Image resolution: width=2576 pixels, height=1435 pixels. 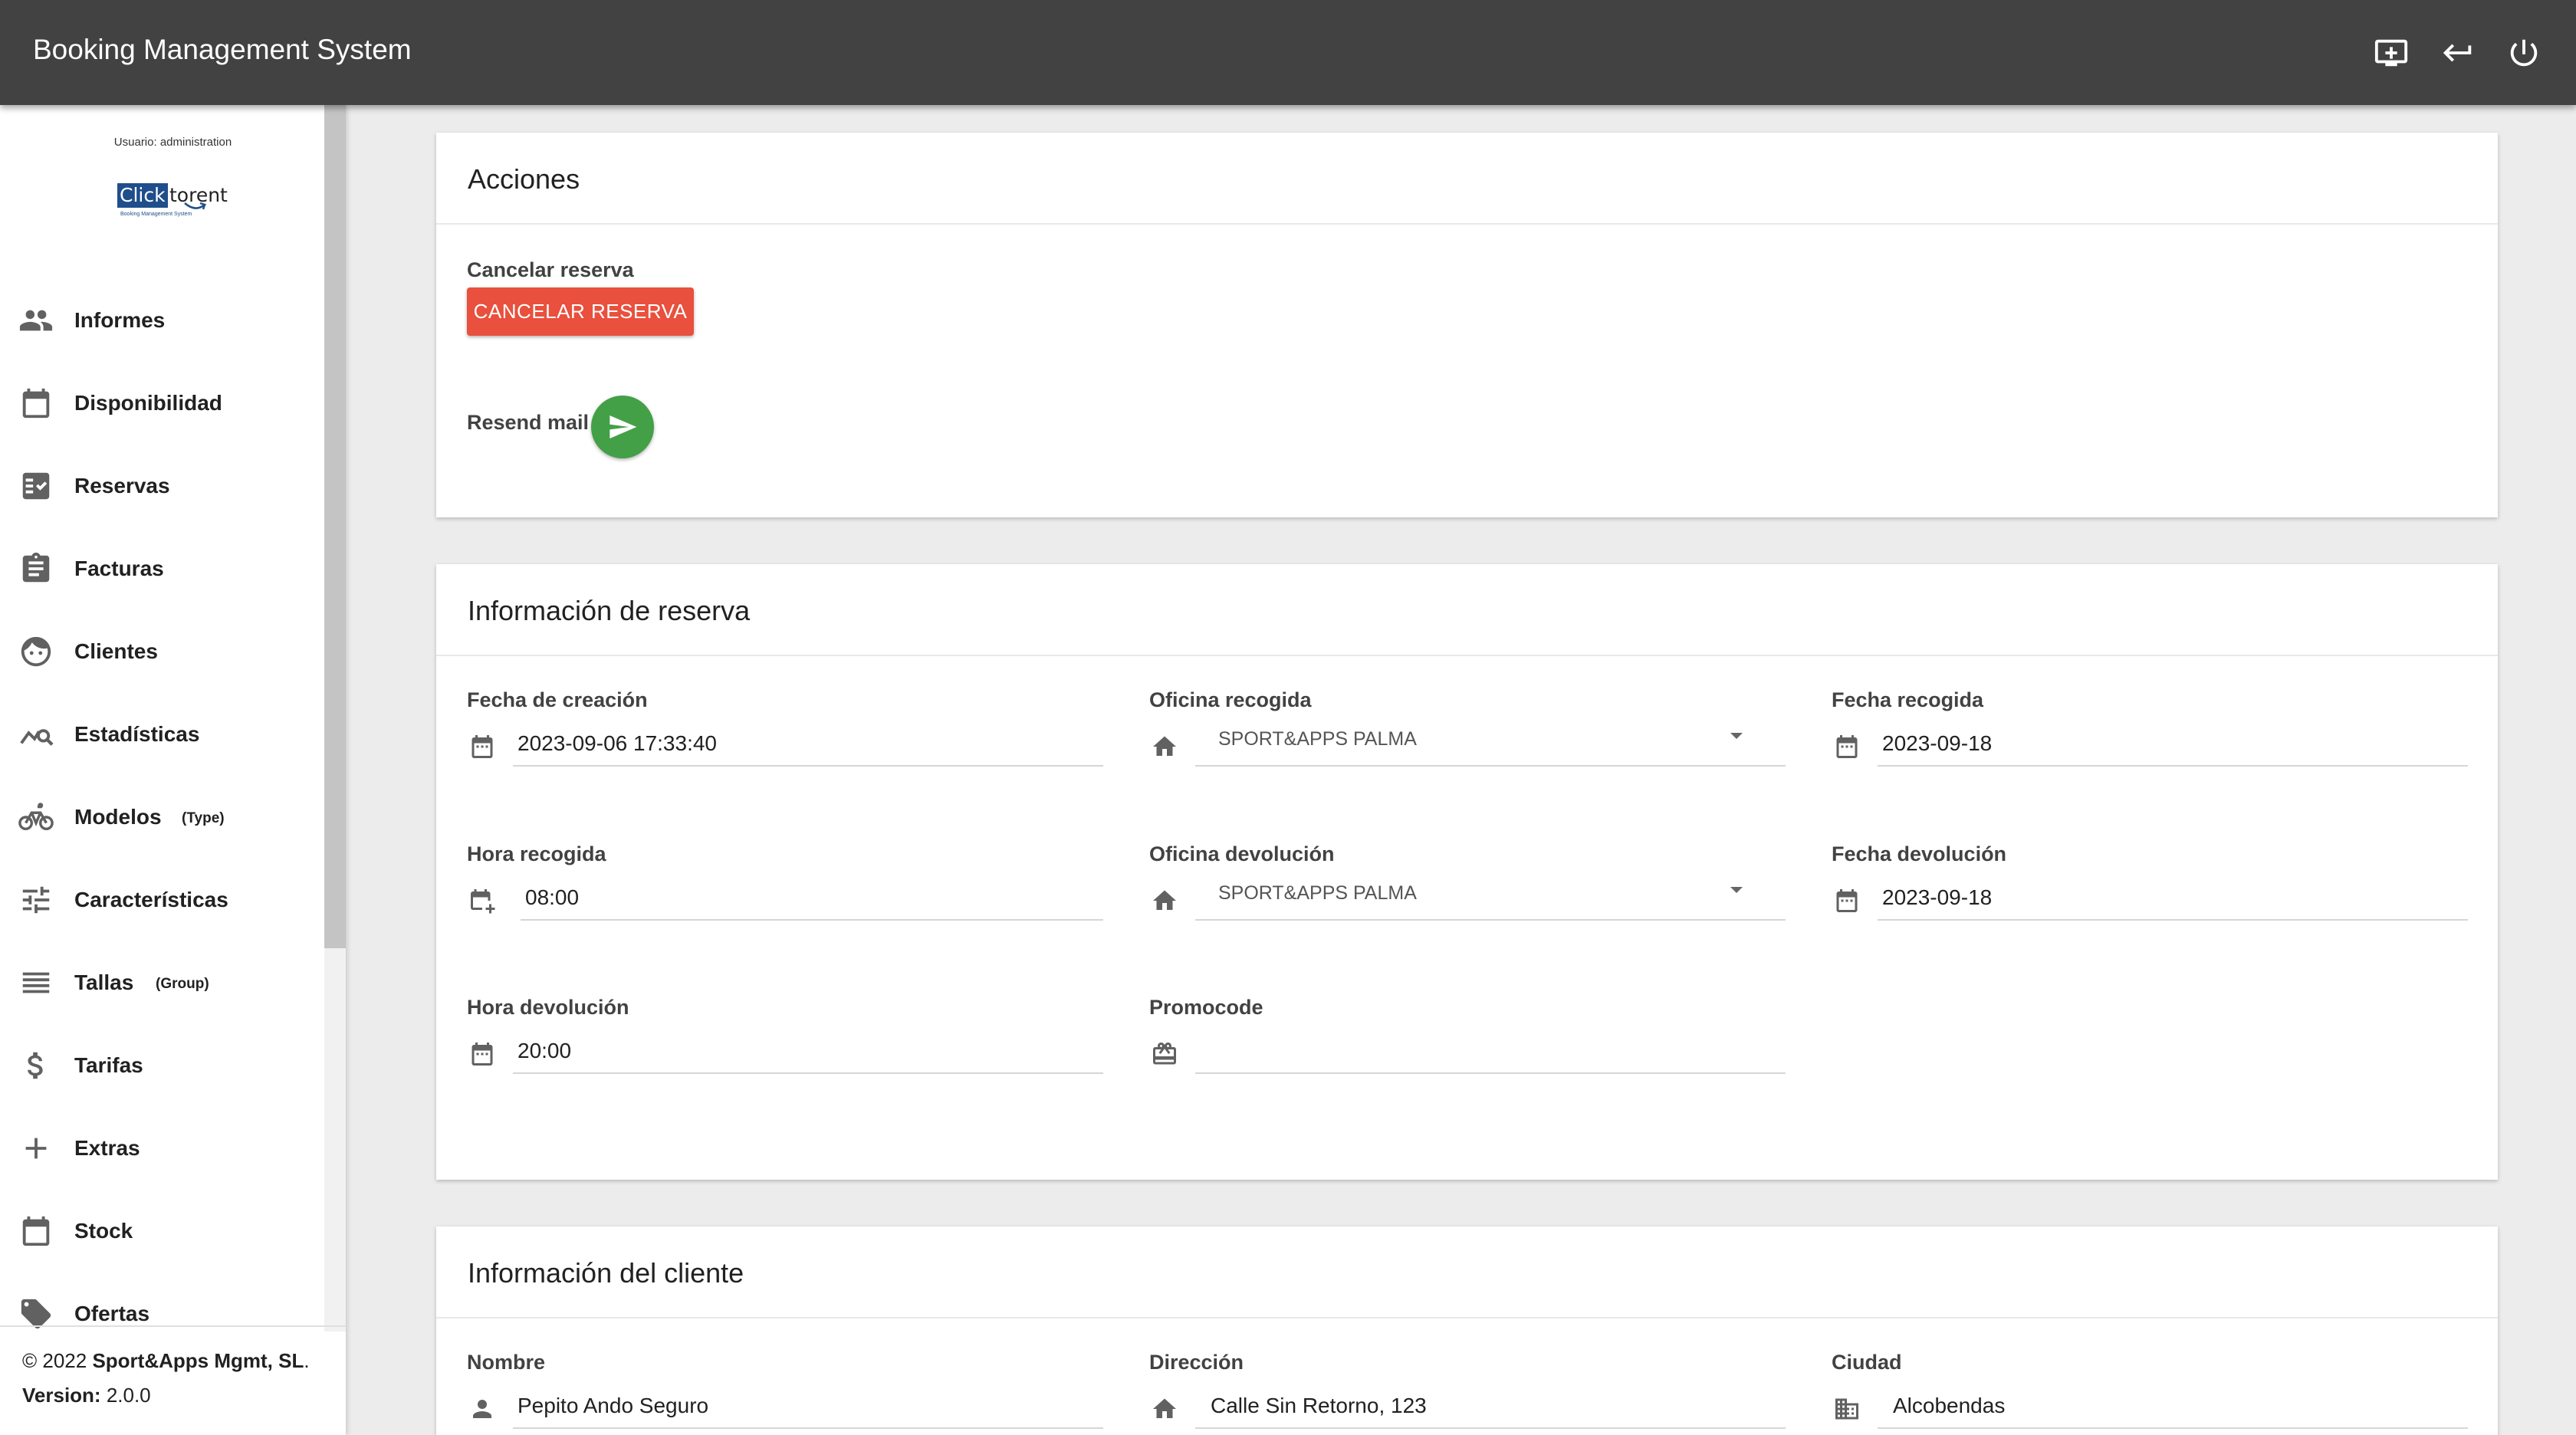 I want to click on sidebar-item-label: Estadísticas, so click(x=137, y=734).